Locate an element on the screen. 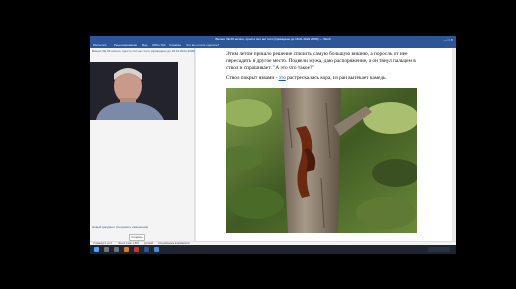  browser-icon is located at coordinates (136, 249).